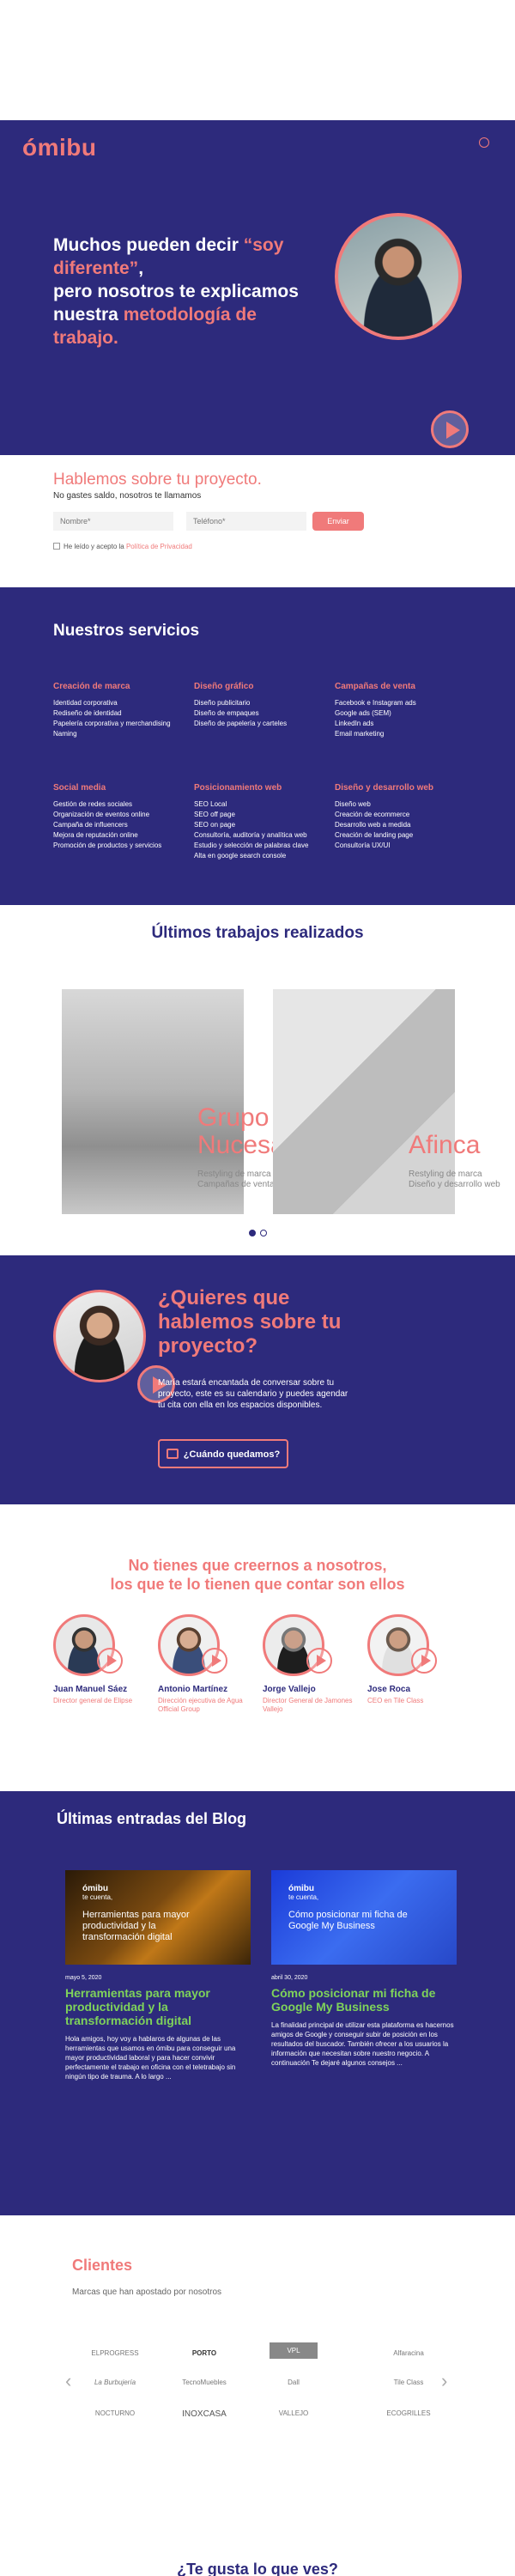 The height and width of the screenshot is (2576, 515). I want to click on clients-title: Clientes, so click(102, 2265).